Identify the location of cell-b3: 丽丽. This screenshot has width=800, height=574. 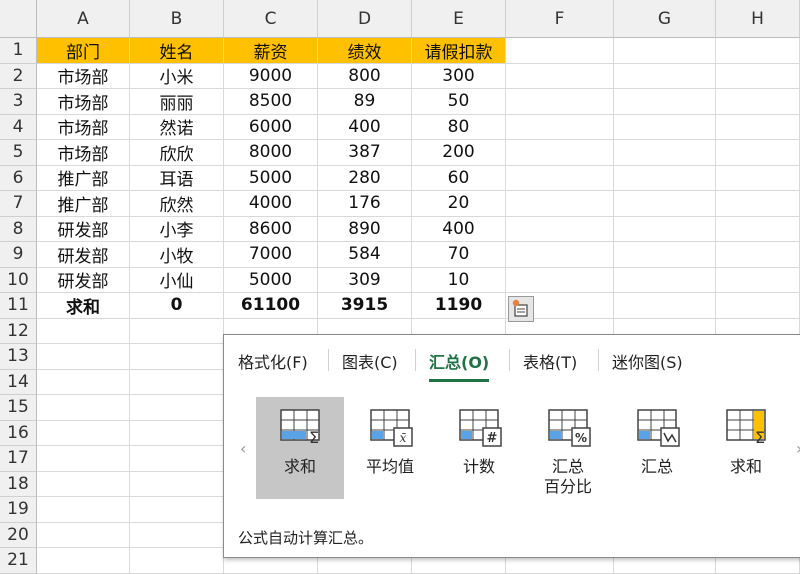
(177, 102).